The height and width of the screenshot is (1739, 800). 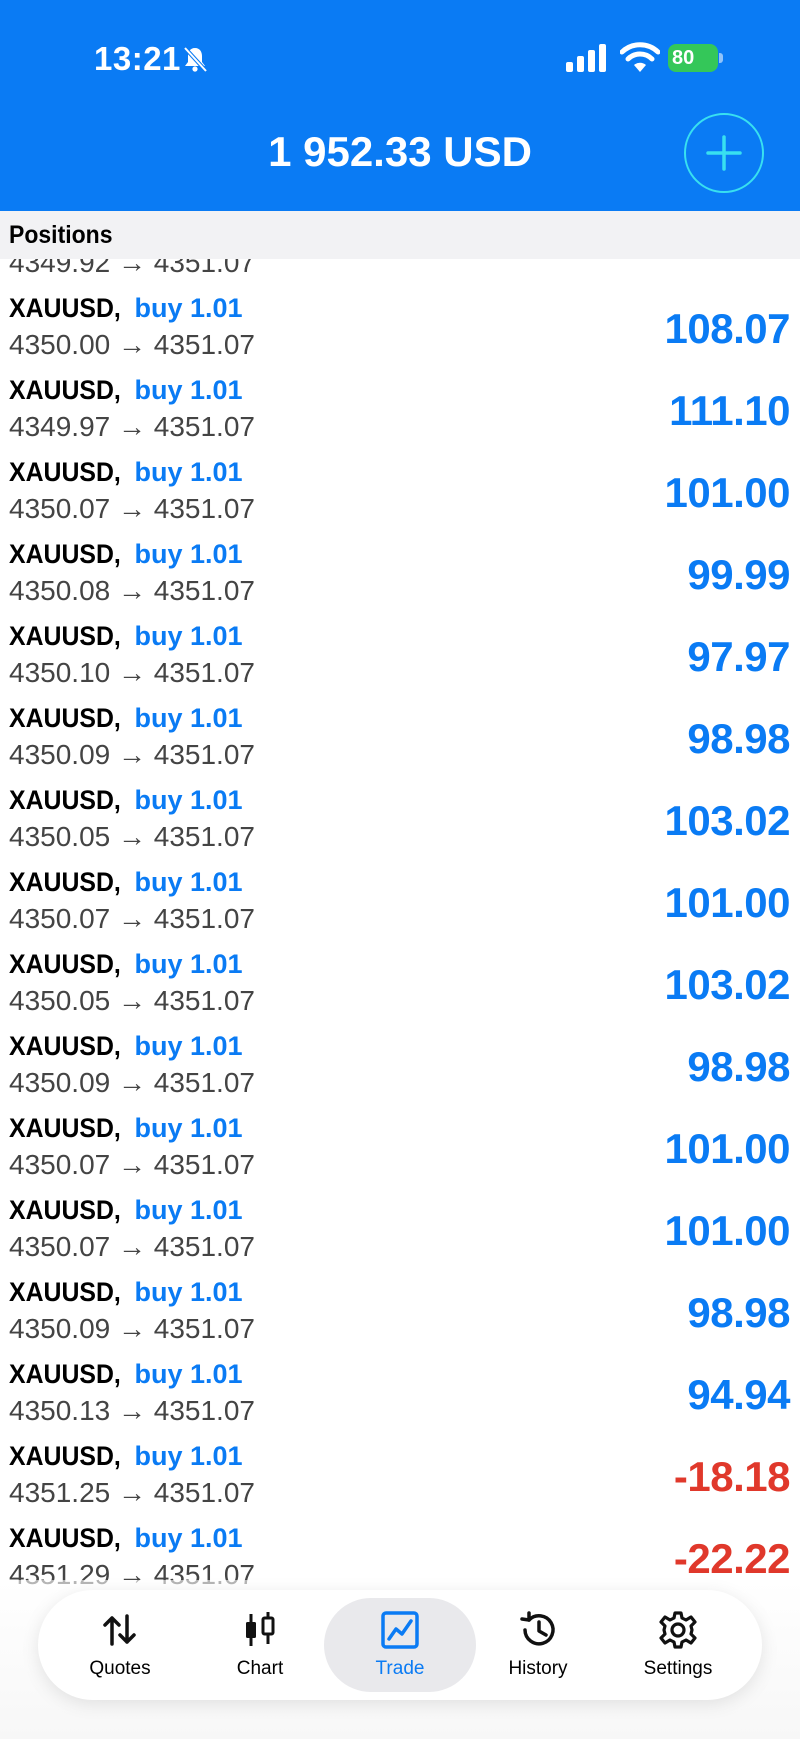 What do you see at coordinates (400, 1474) in the screenshot?
I see `position-row: XAUUSD, buy 1.01 4351.25 → 4351.07 -18.18` at bounding box center [400, 1474].